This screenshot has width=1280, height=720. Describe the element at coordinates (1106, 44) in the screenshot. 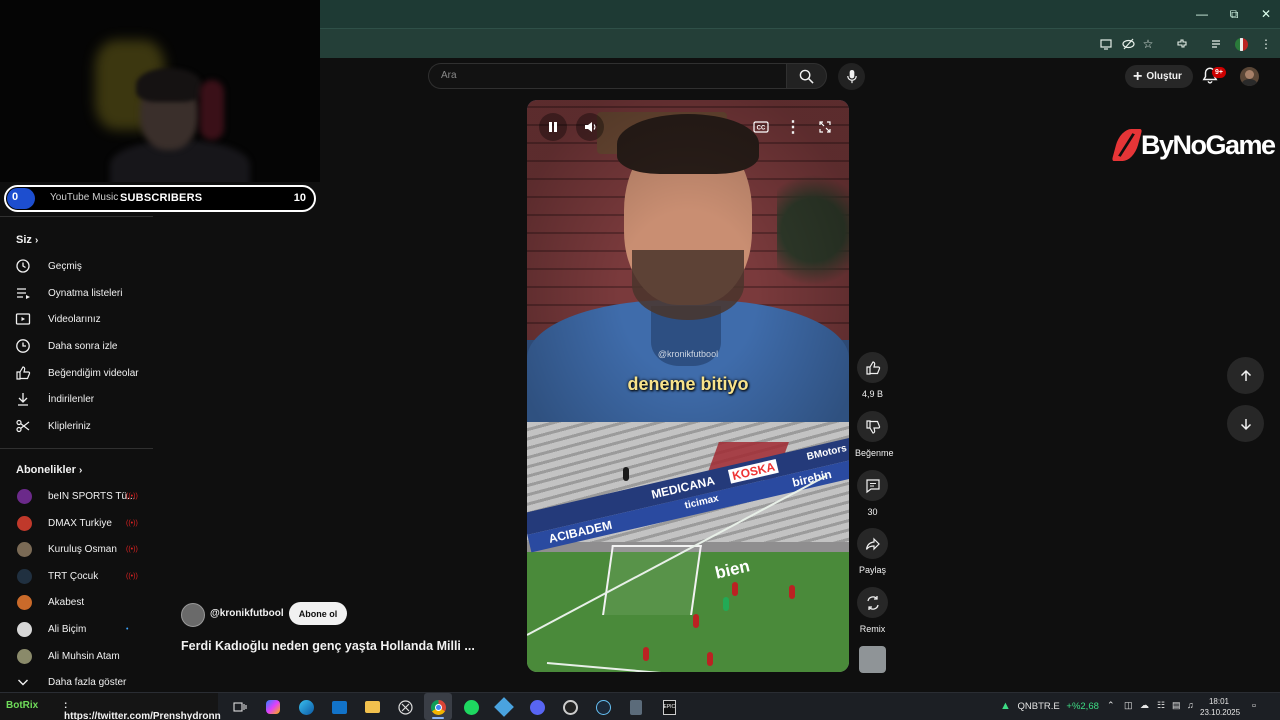

I see `install-app-icon` at that location.